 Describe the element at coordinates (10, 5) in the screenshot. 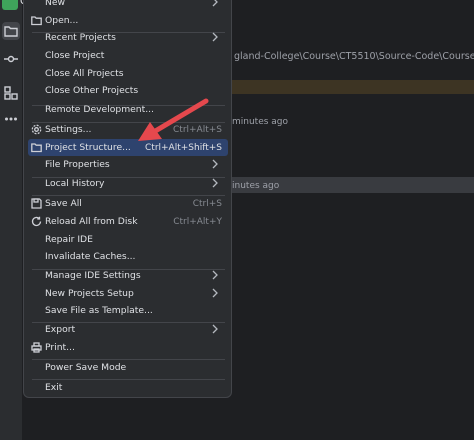

I see `app-logo-icon` at that location.